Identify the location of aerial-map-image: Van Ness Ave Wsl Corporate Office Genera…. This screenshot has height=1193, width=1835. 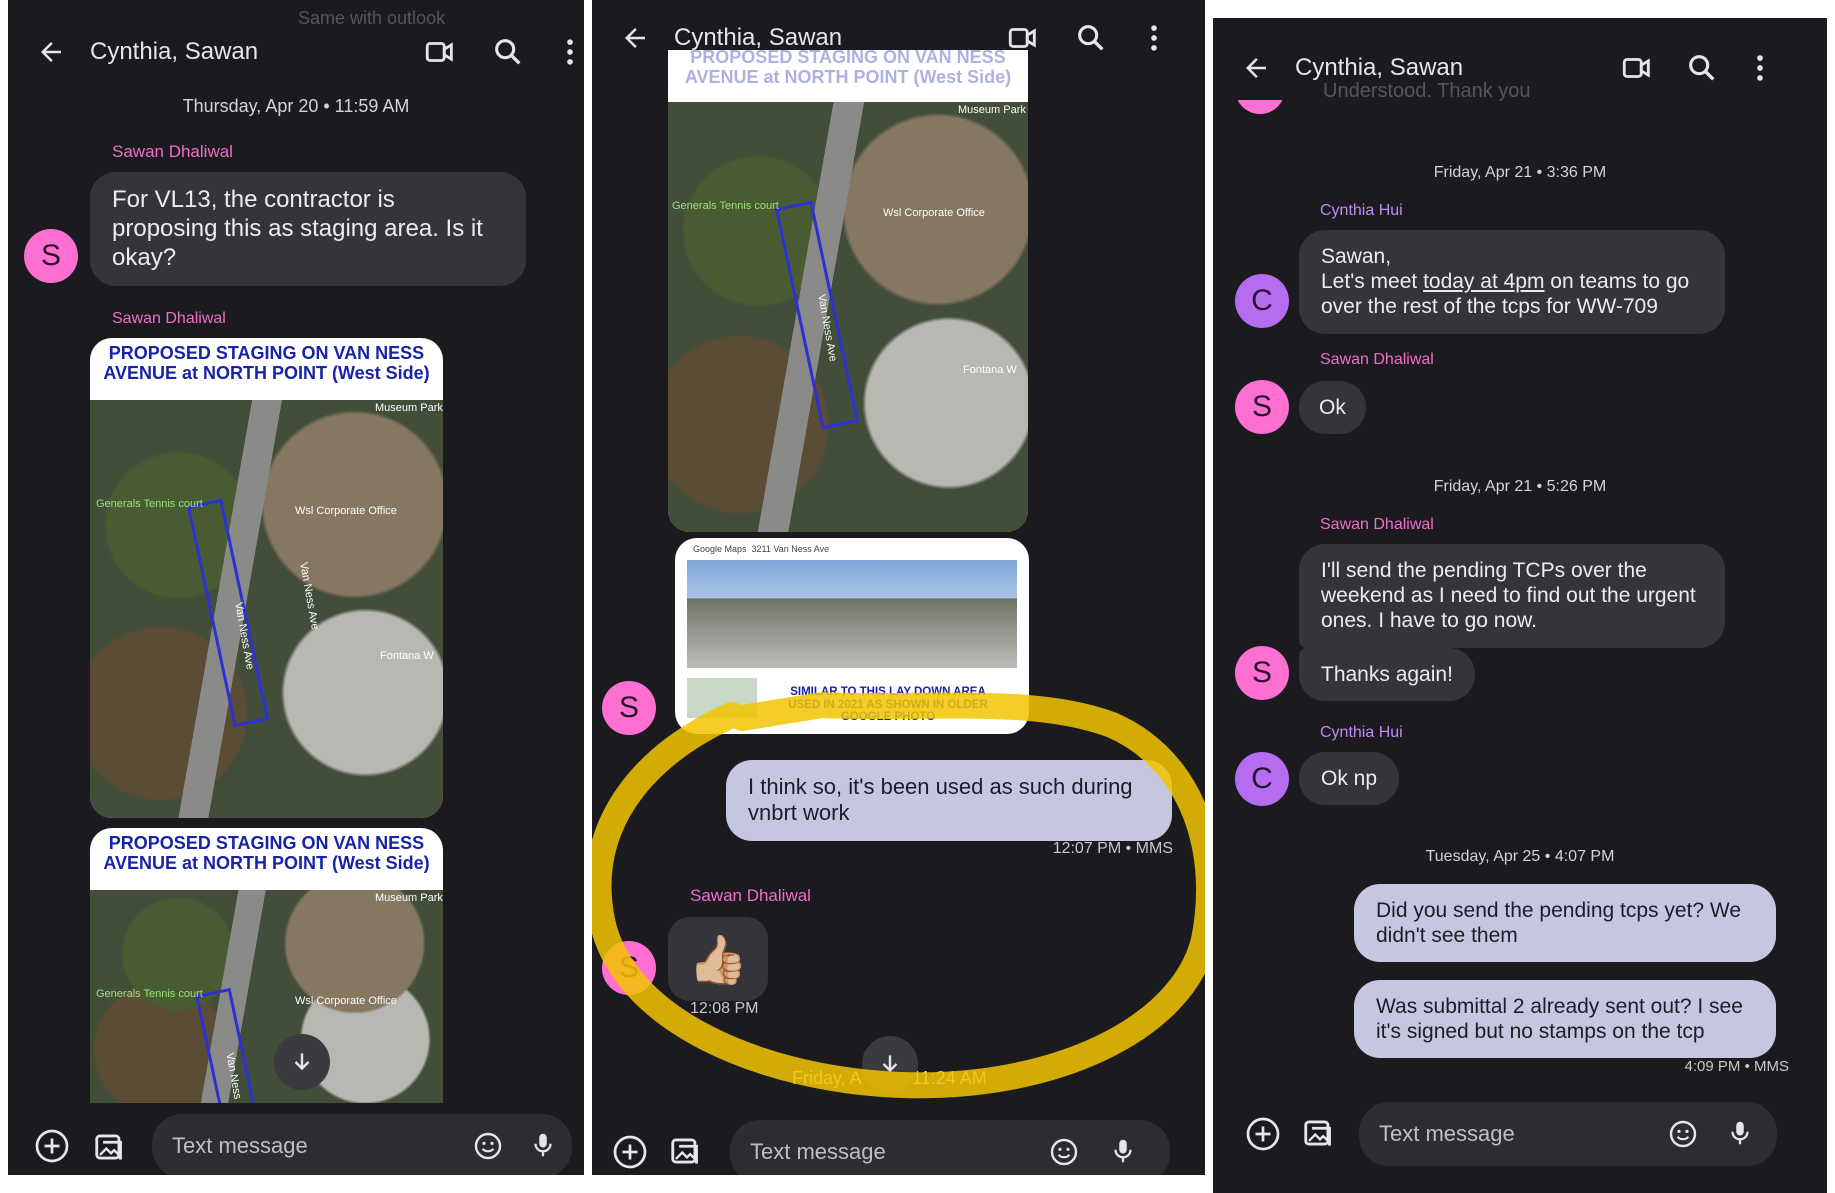
(848, 317).